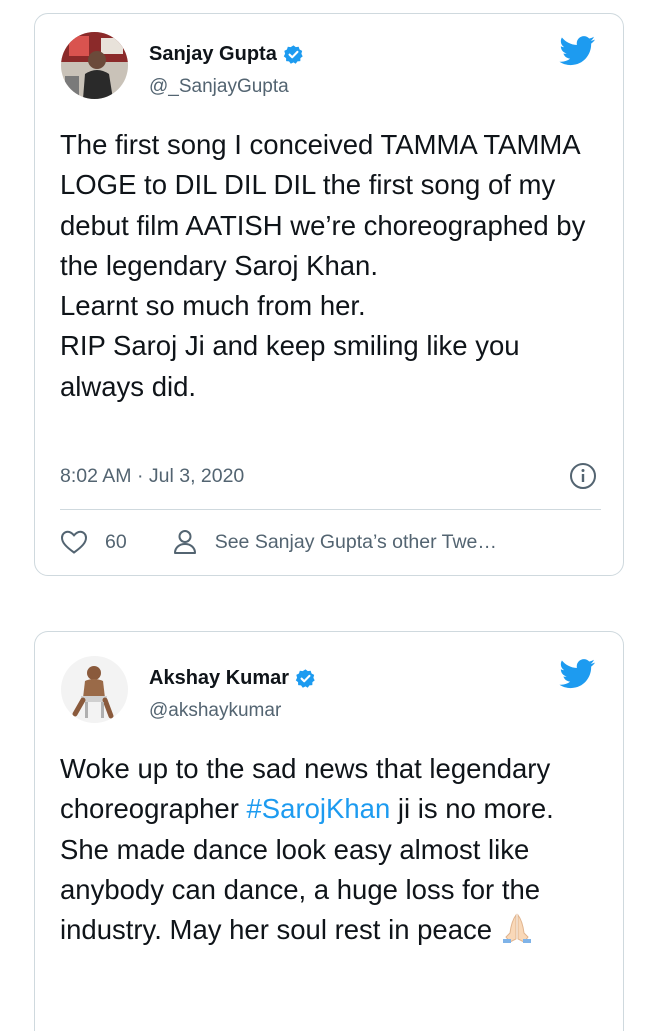 The width and height of the screenshot is (670, 1031). Describe the element at coordinates (213, 54) in the screenshot. I see `author-name: Sanjay Gupta` at that location.